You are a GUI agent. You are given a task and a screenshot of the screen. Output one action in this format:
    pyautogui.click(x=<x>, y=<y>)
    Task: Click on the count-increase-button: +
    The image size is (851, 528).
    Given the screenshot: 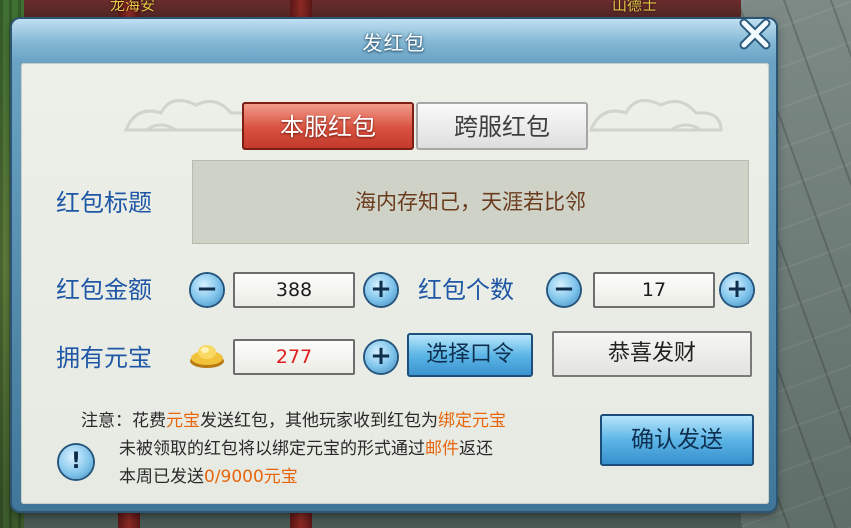 What is the action you would take?
    pyautogui.click(x=737, y=290)
    